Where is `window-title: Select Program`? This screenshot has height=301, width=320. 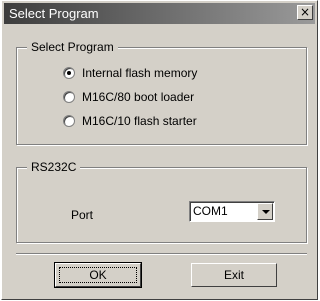 window-title: Select Program is located at coordinates (54, 13).